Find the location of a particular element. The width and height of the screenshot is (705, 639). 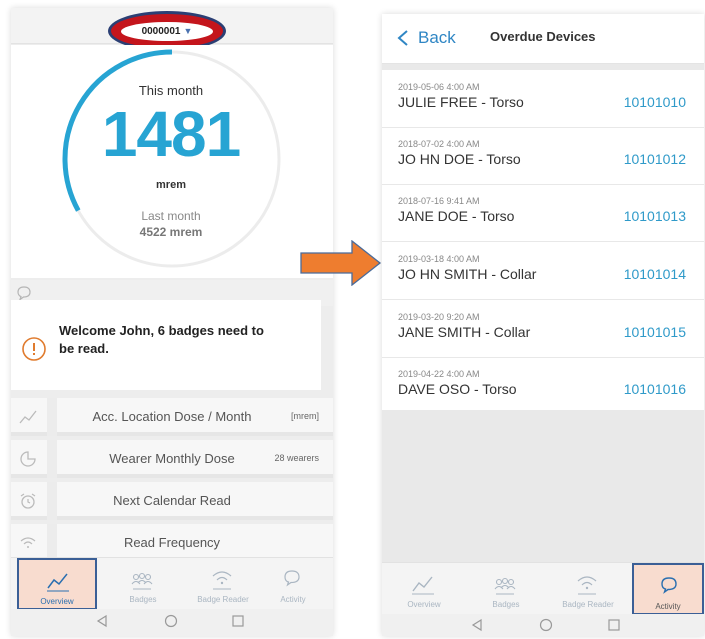

menu-item-label: Next Calendar Read is located at coordinates (172, 500).